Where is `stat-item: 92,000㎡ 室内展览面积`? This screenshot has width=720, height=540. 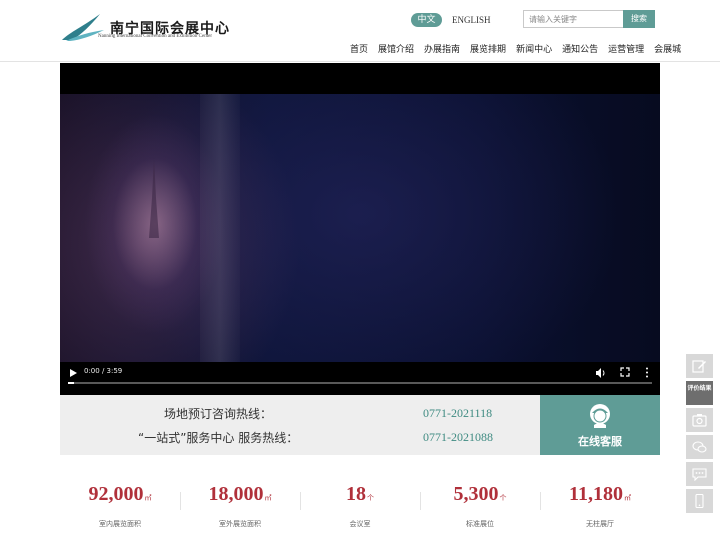
stat-item: 92,000㎡ 室内展览面积 is located at coordinates (120, 500).